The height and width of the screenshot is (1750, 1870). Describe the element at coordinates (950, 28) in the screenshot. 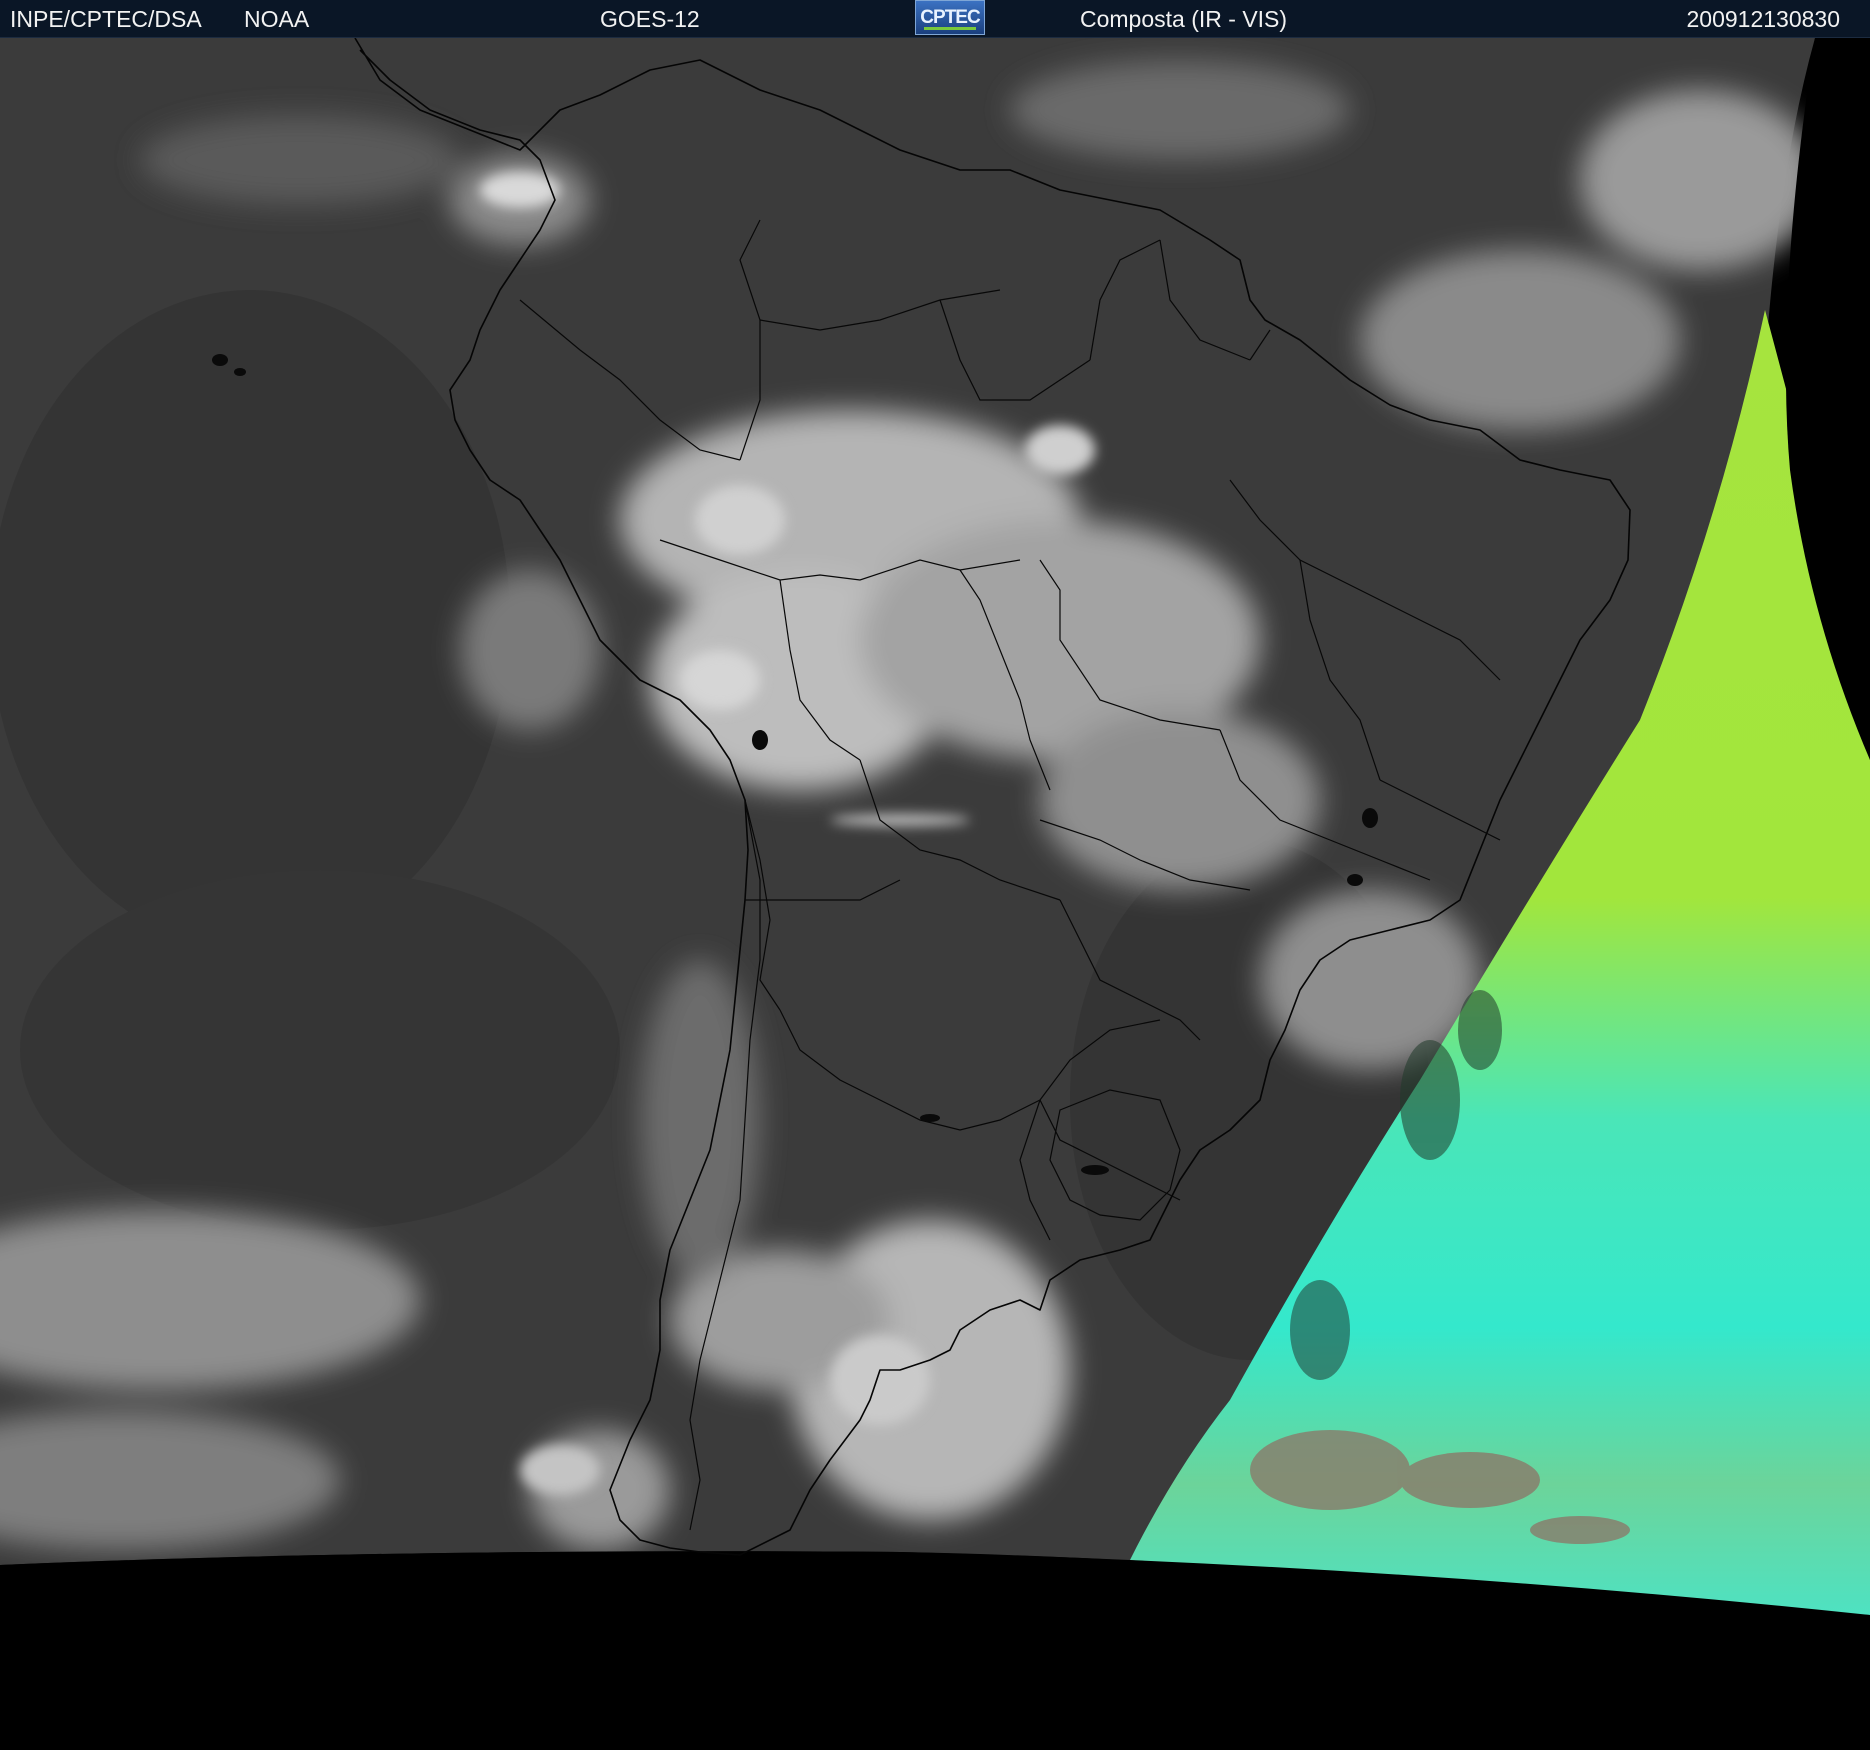

I see `cptec-logo-stripe` at that location.